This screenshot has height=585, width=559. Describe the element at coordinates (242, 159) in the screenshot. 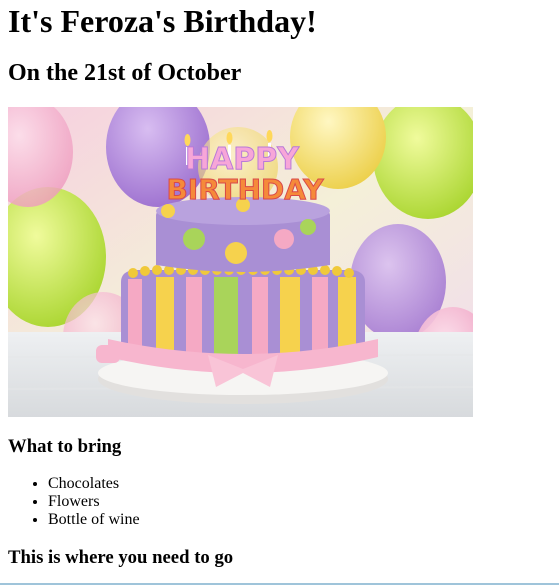

I see `cake-topper-happy: HAPPY` at that location.